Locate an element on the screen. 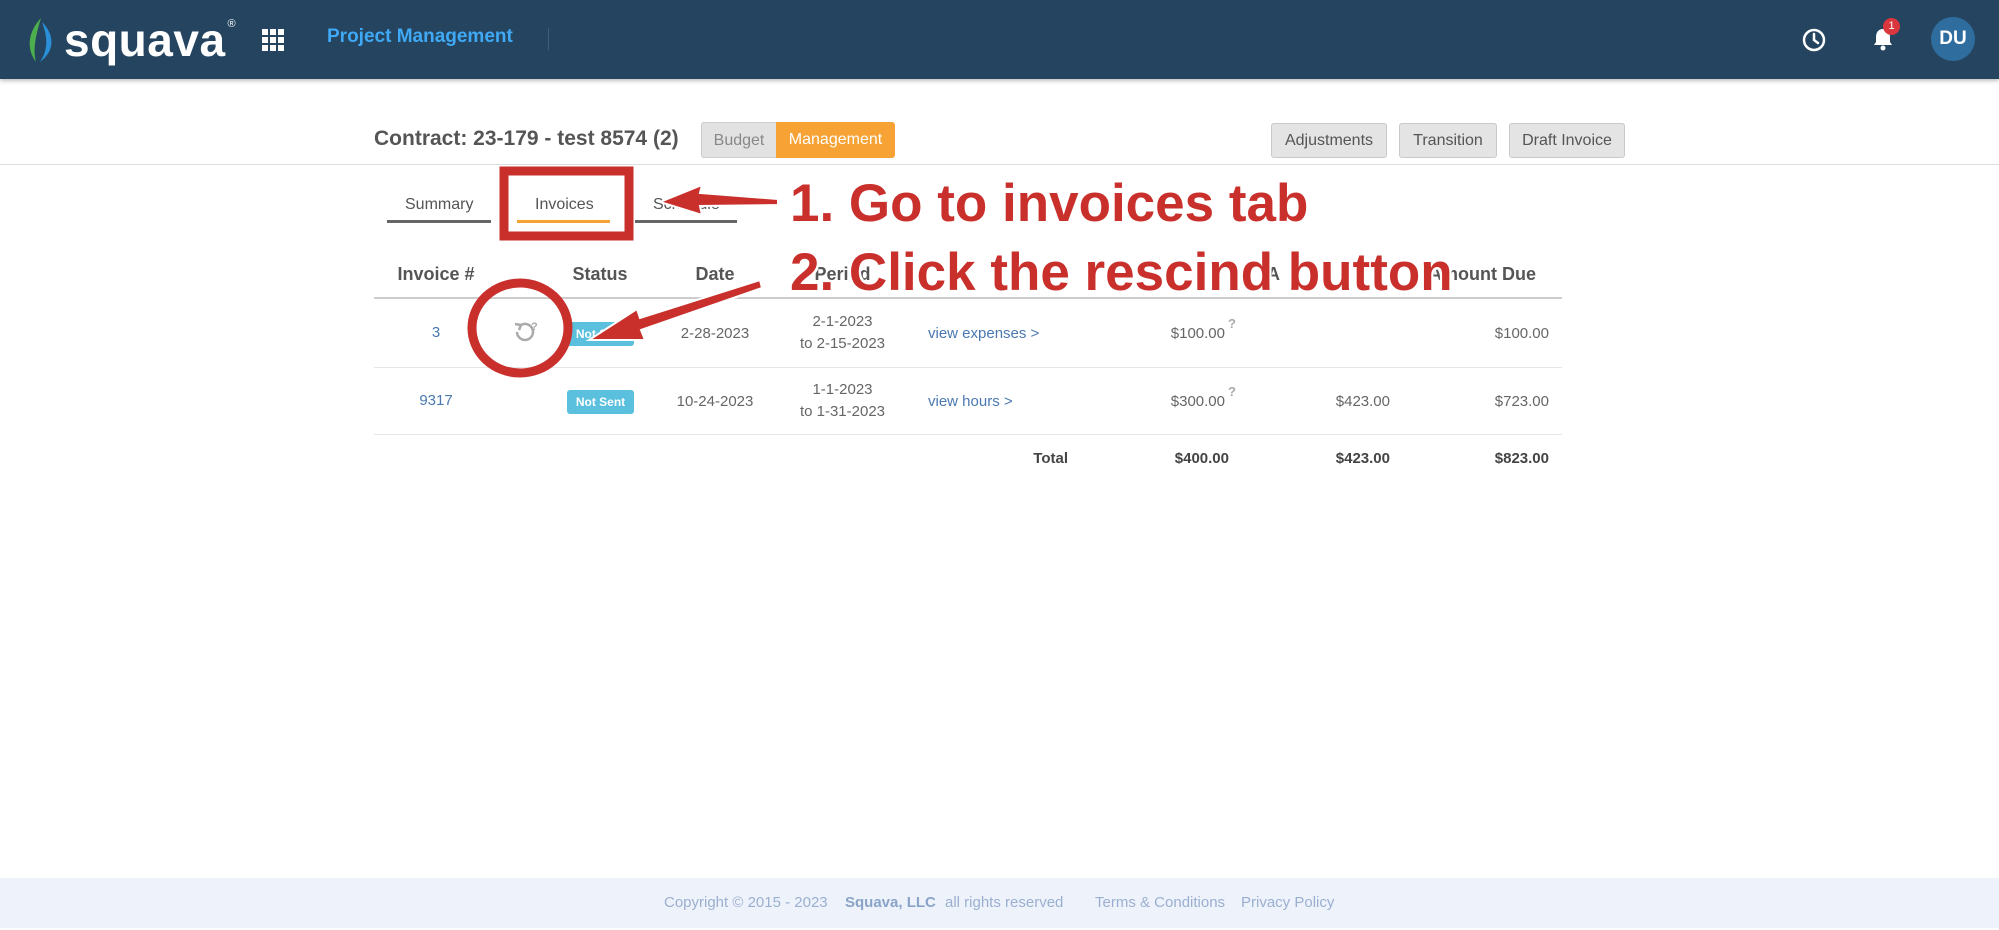  adjustment-amount: $423.00 is located at coordinates (1362, 401).